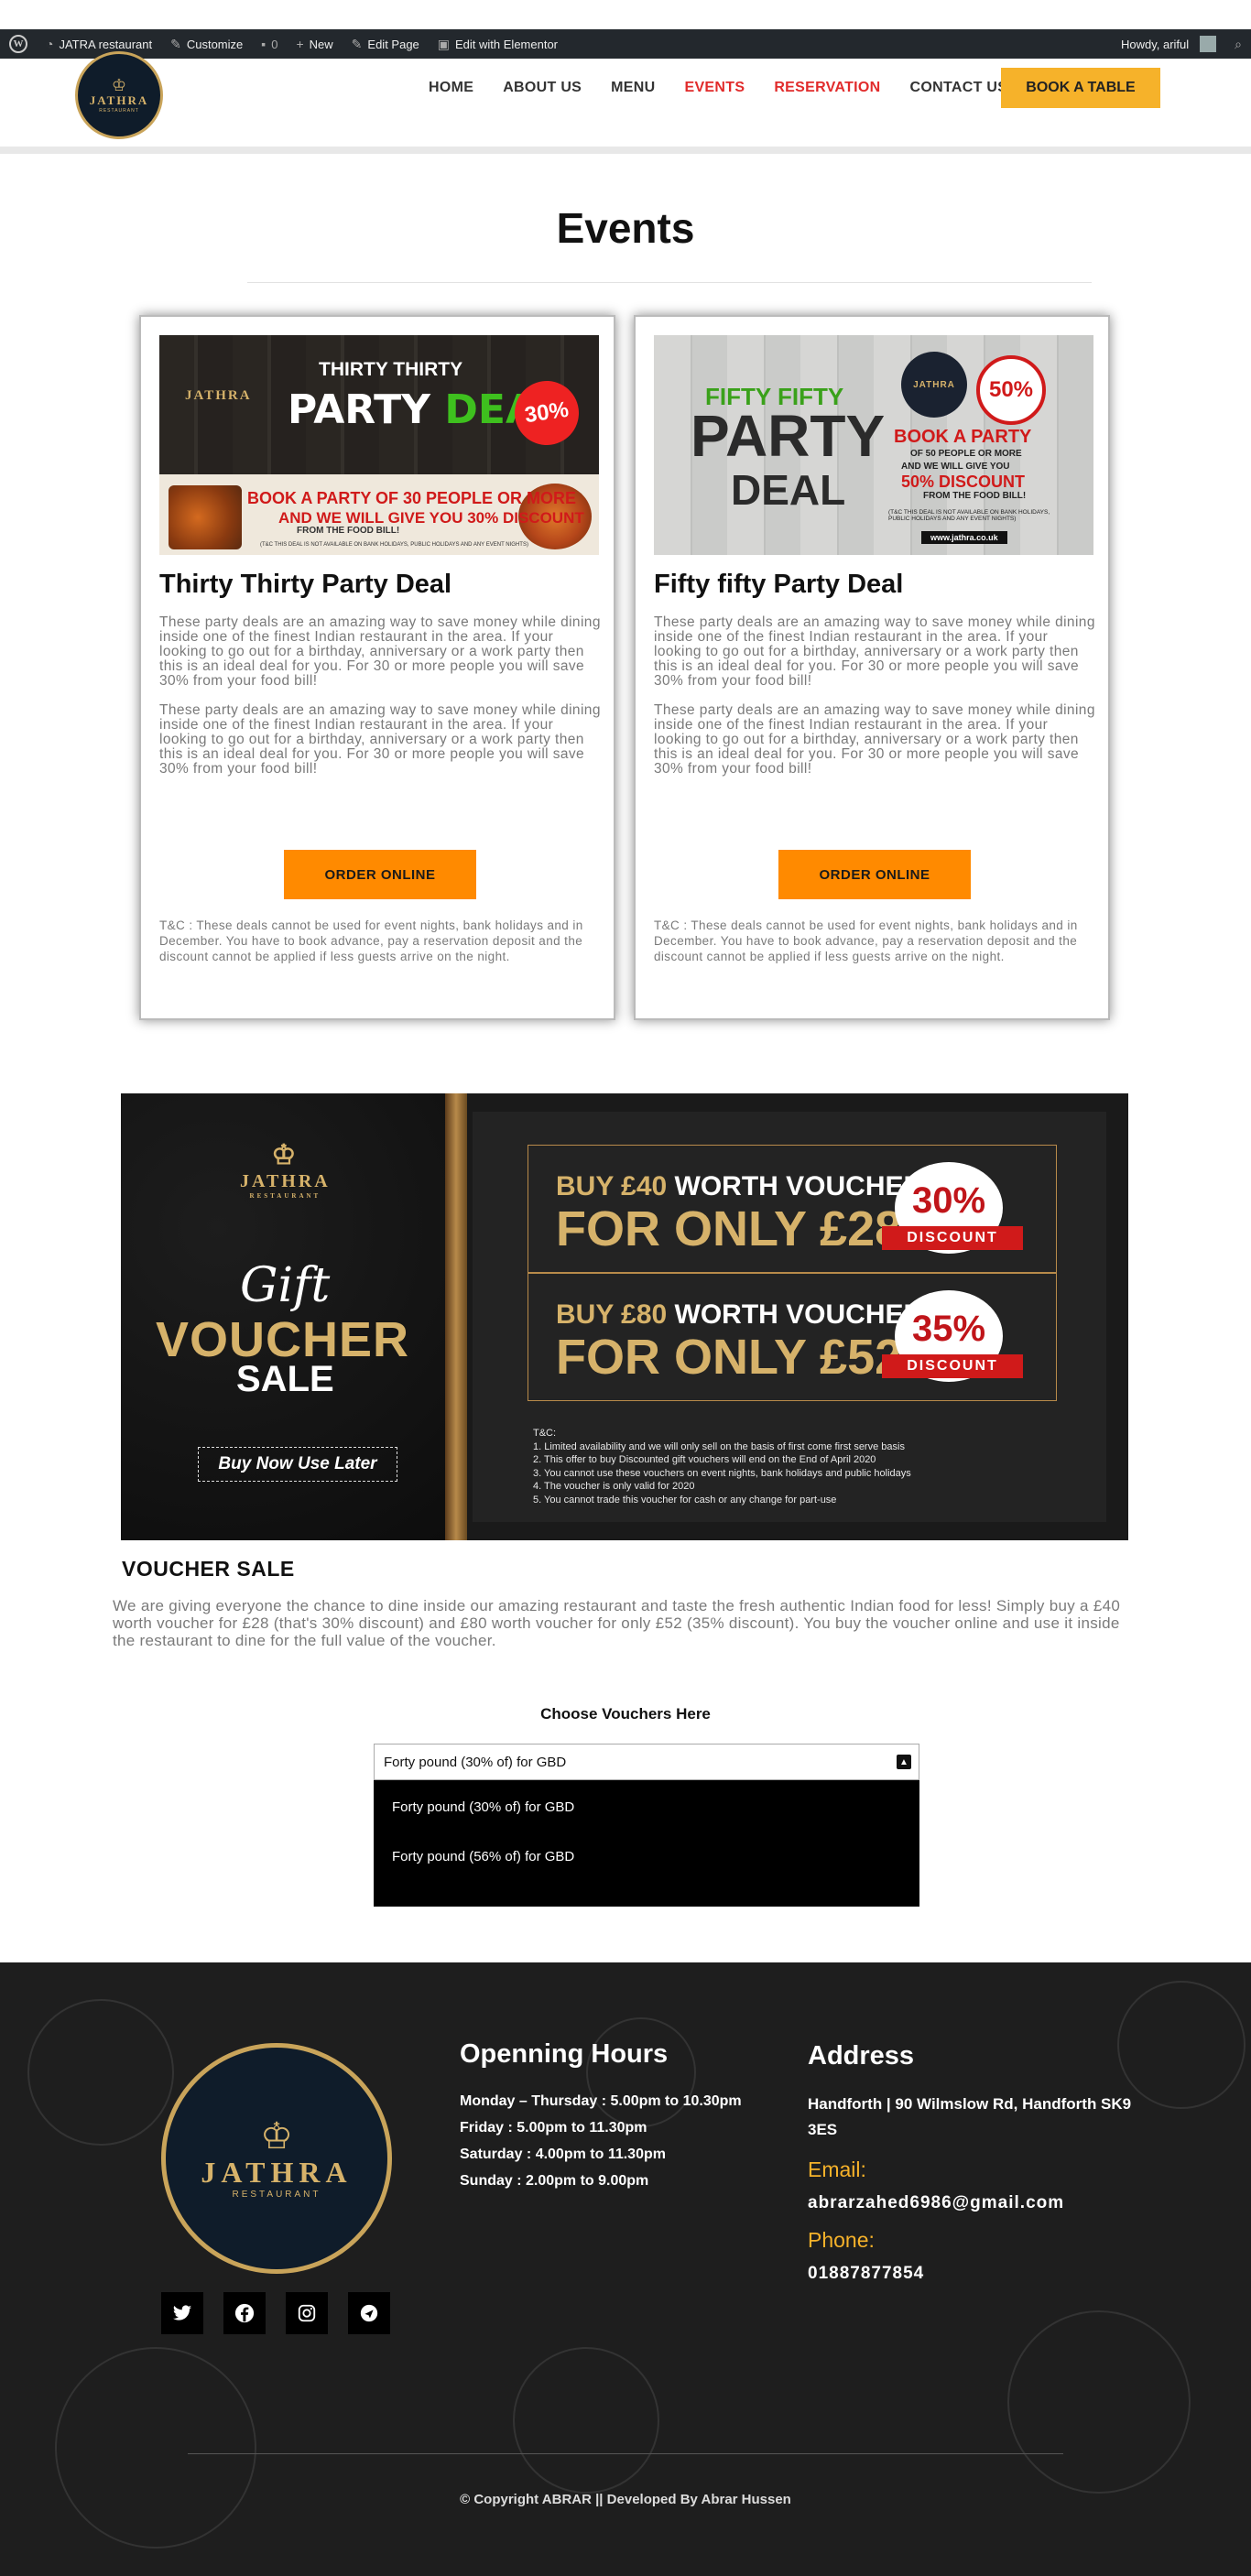  Describe the element at coordinates (646, 1762) in the screenshot. I see `voucher-select: Forty pound (30% of) for GBD ▲` at that location.